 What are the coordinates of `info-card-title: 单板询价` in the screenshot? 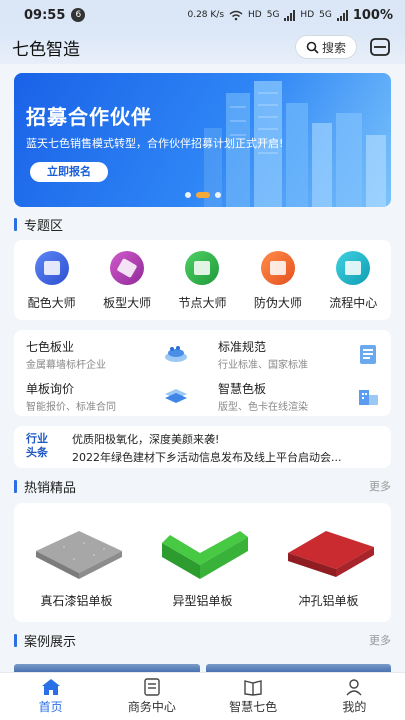 It's located at (50, 389).